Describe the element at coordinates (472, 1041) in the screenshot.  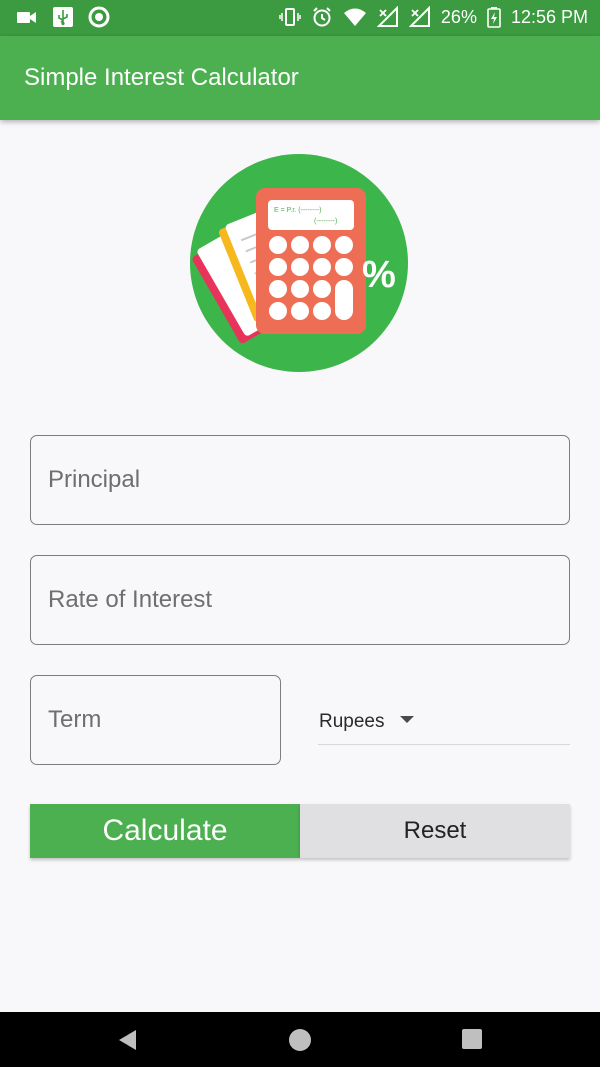
I see `recents-icon` at that location.